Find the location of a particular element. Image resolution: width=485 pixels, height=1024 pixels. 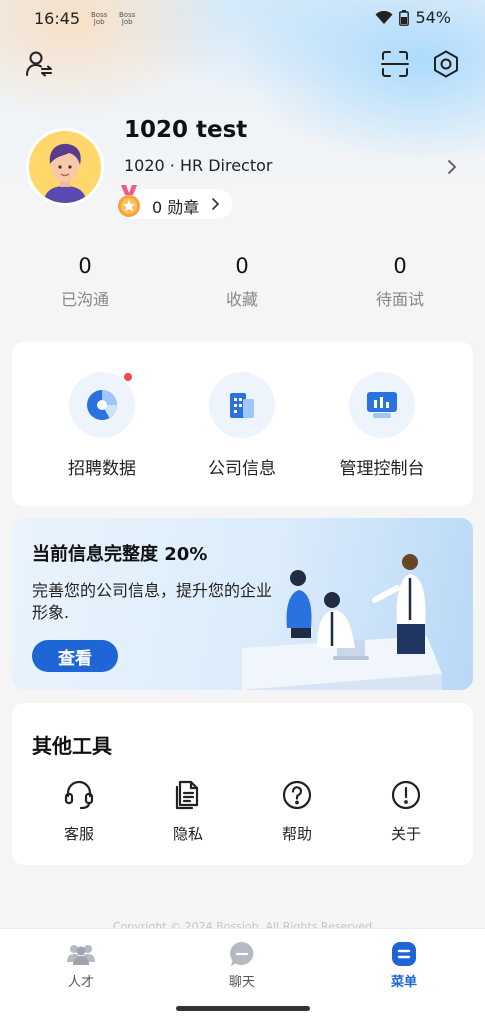

status-time: 16:45 is located at coordinates (57, 18).